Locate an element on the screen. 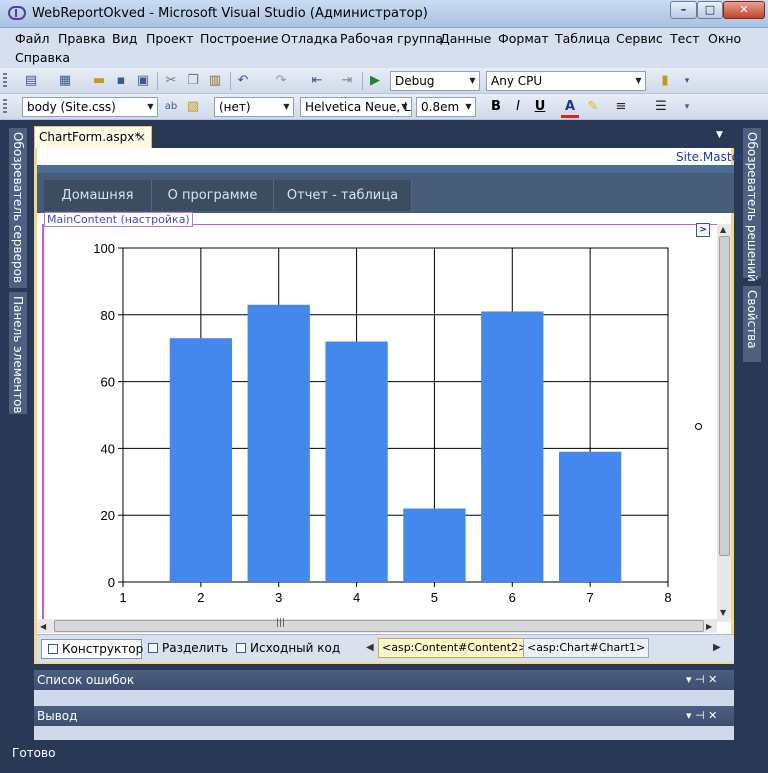 The width and height of the screenshot is (768, 773). active-files-dropdown-icon: ▼ is located at coordinates (719, 135).